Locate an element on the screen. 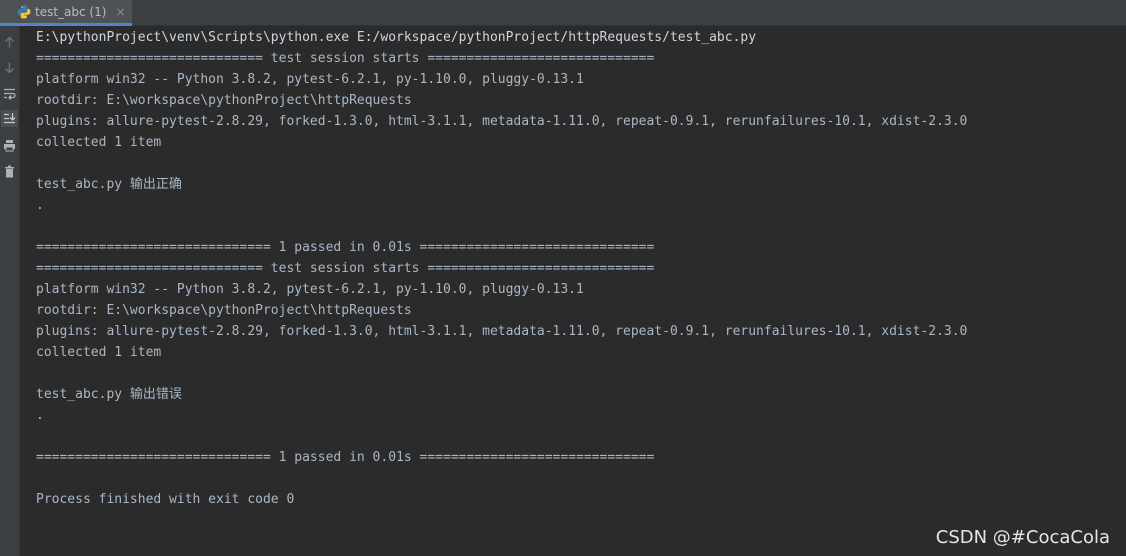  scroll-to-end-icon is located at coordinates (9, 118).